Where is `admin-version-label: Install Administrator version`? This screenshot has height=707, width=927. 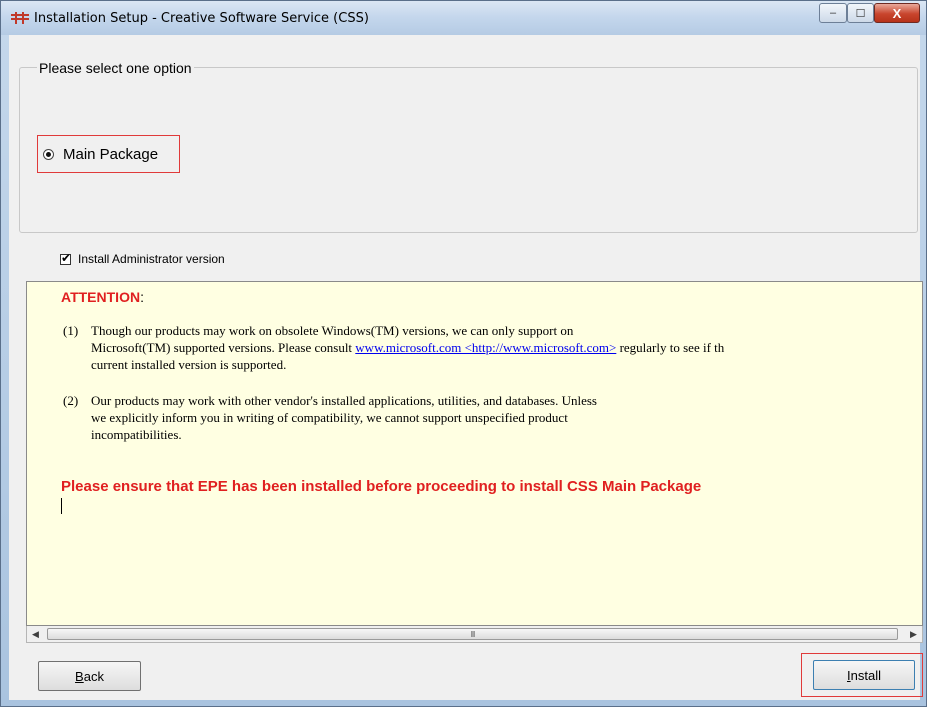
admin-version-label: Install Administrator version is located at coordinates (151, 259).